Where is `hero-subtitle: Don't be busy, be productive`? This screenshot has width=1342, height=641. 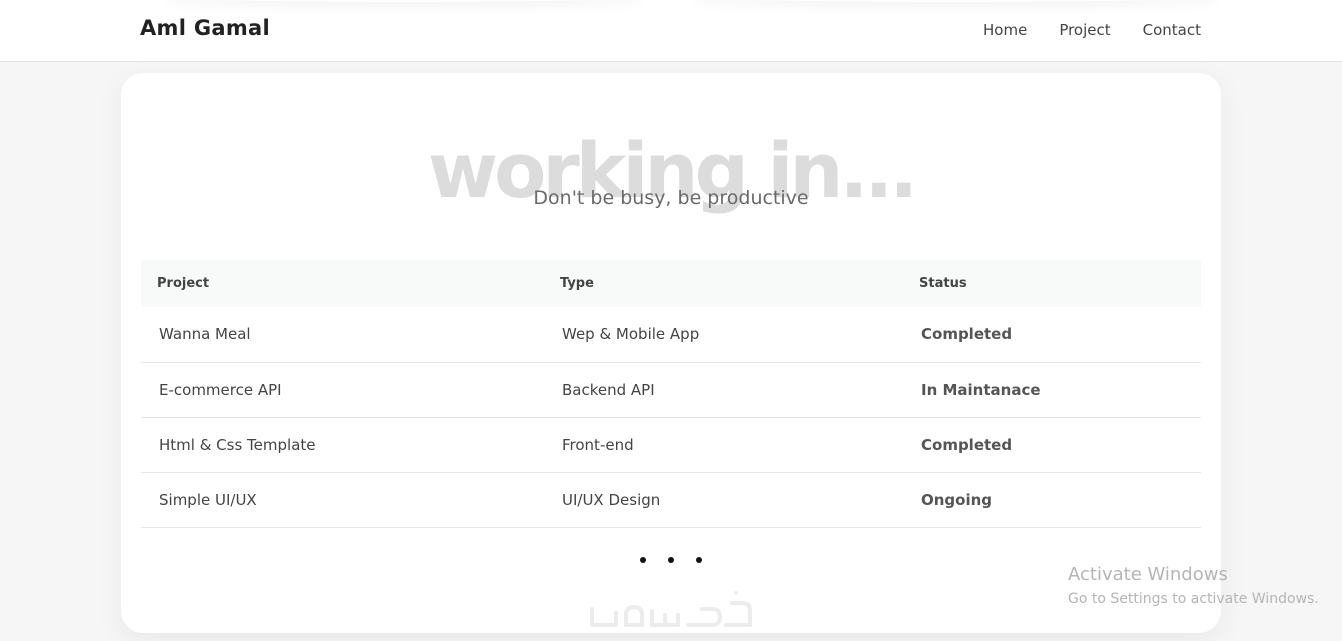 hero-subtitle: Don't be busy, be productive is located at coordinates (671, 198).